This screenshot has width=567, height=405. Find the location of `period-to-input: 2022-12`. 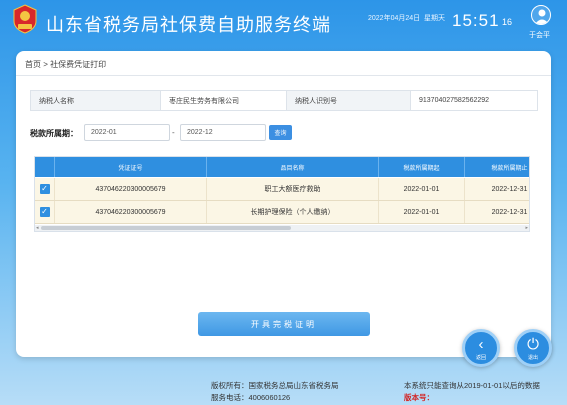

period-to-input: 2022-12 is located at coordinates (223, 132).